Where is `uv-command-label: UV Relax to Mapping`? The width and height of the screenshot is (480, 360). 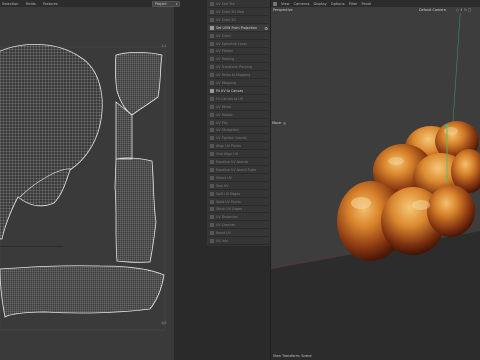 uv-command-label: UV Relax to Mapping is located at coordinates (233, 75).